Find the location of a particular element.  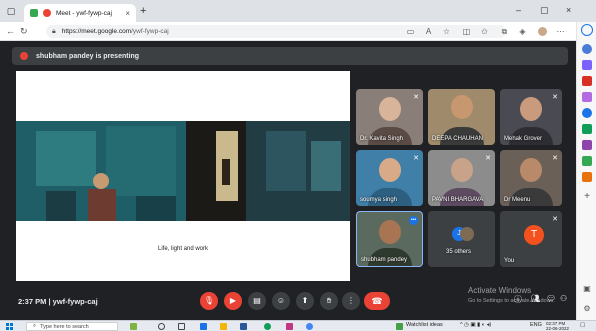

participant-name: Mehak Grover is located at coordinates (523, 139).